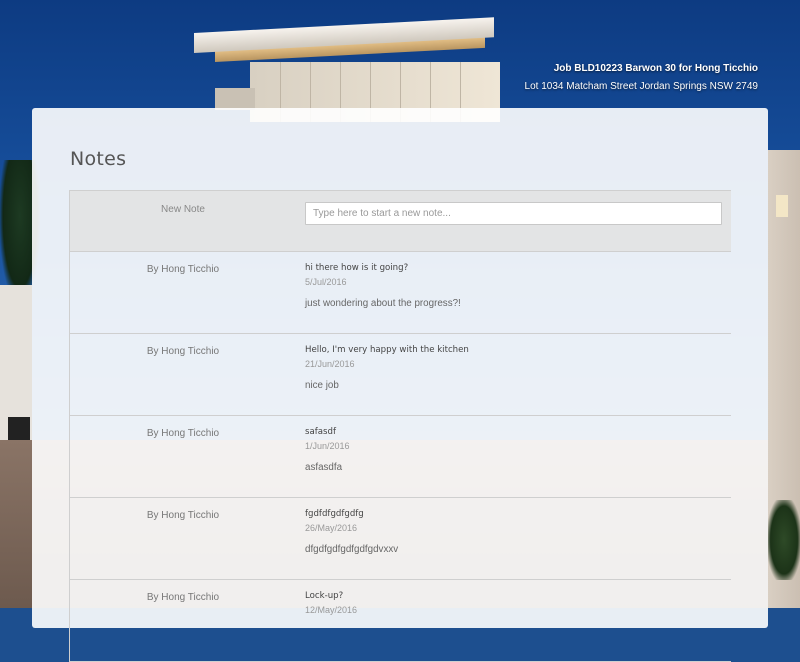 This screenshot has height=662, width=800. What do you see at coordinates (782, 206) in the screenshot?
I see `wall-lamp` at bounding box center [782, 206].